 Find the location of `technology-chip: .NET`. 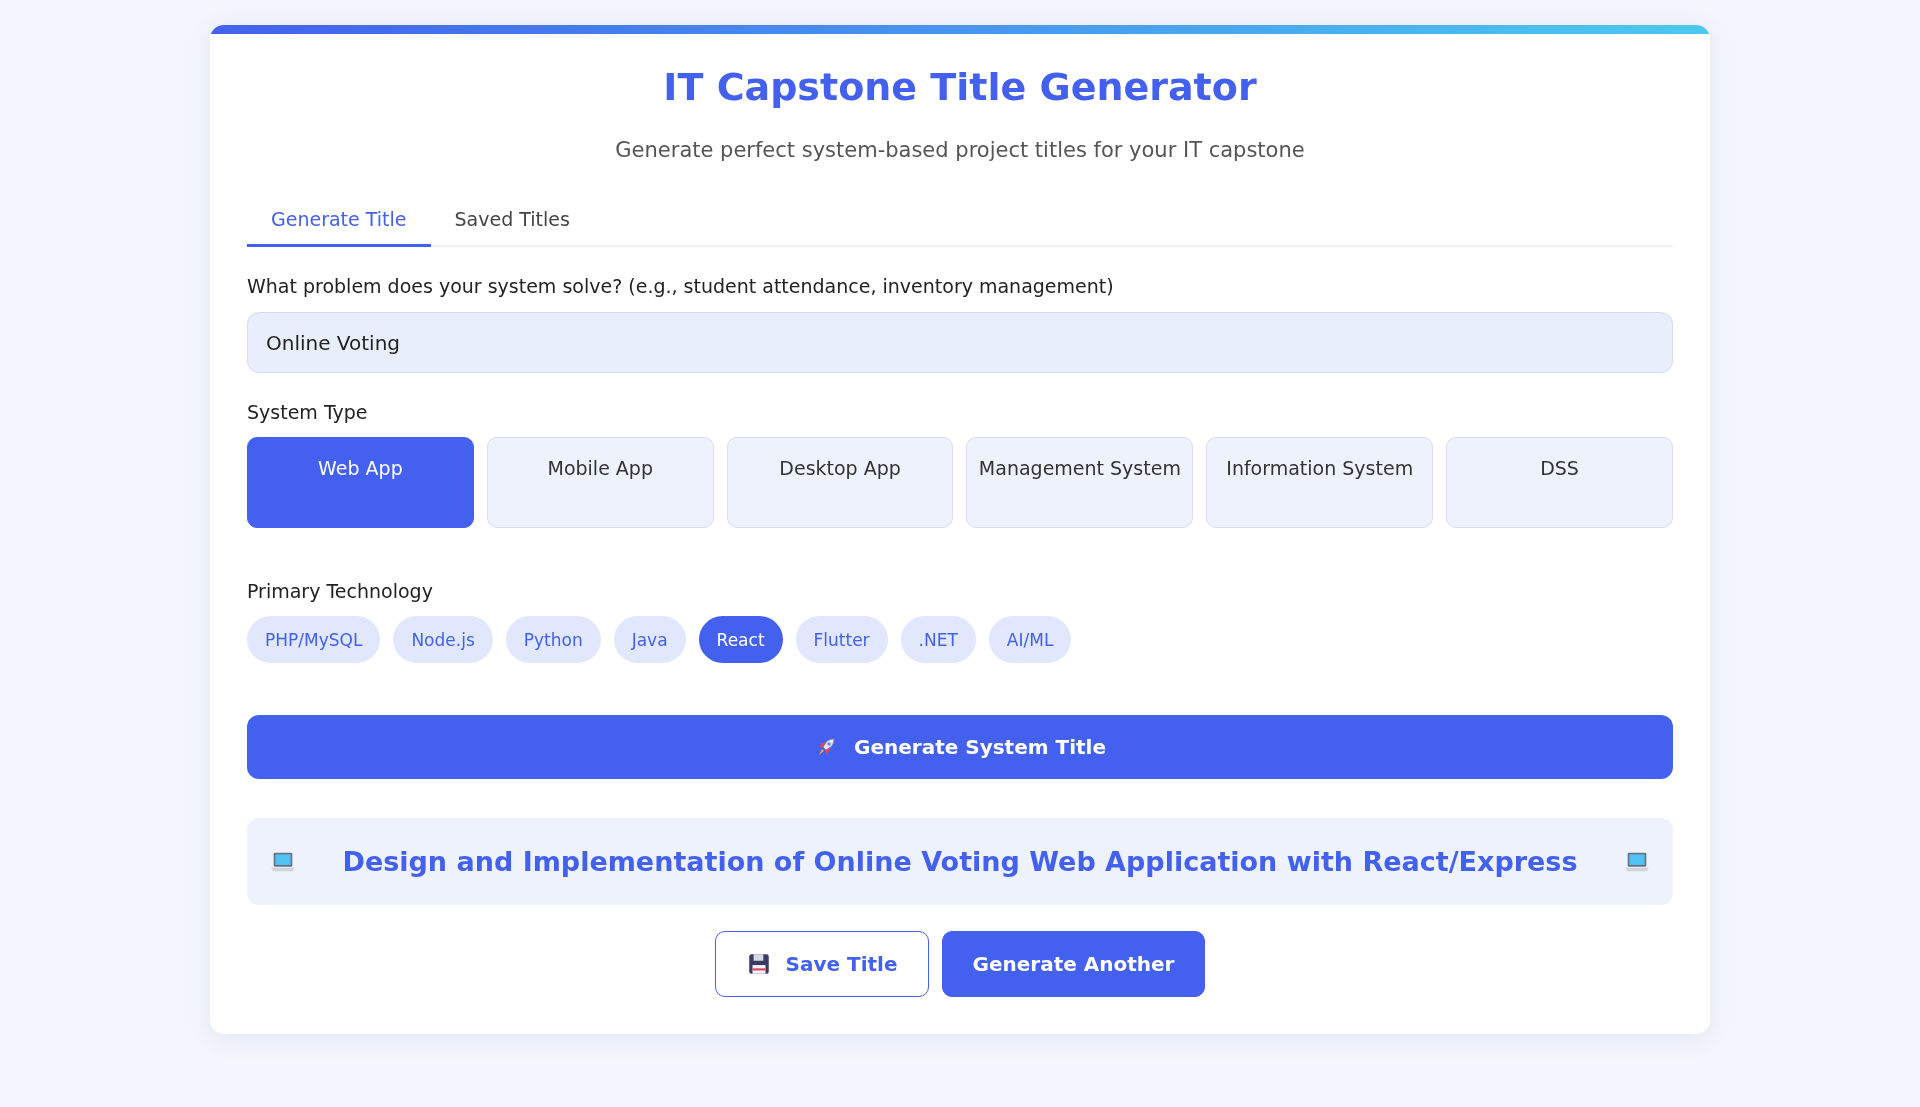

technology-chip: .NET is located at coordinates (938, 639).